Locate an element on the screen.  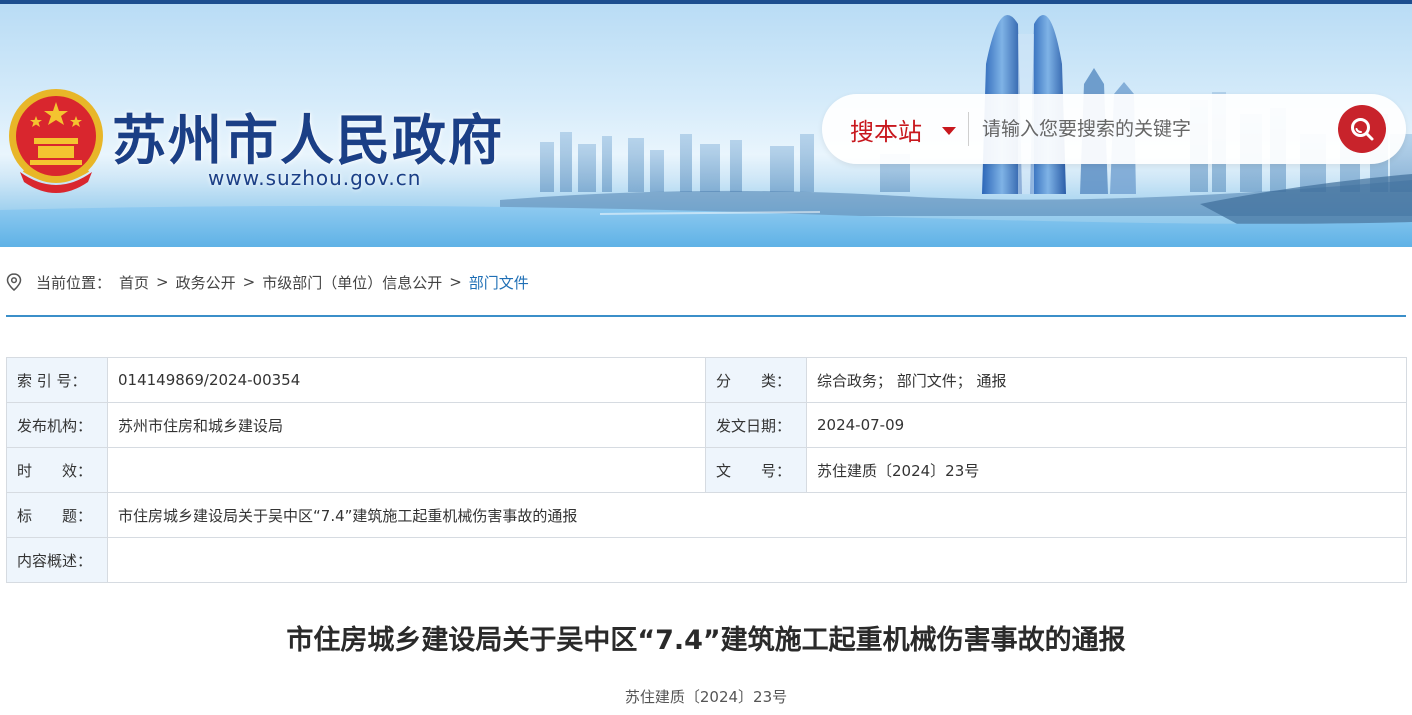
index-number-label: 索 引 号： is located at coordinates (57, 380).